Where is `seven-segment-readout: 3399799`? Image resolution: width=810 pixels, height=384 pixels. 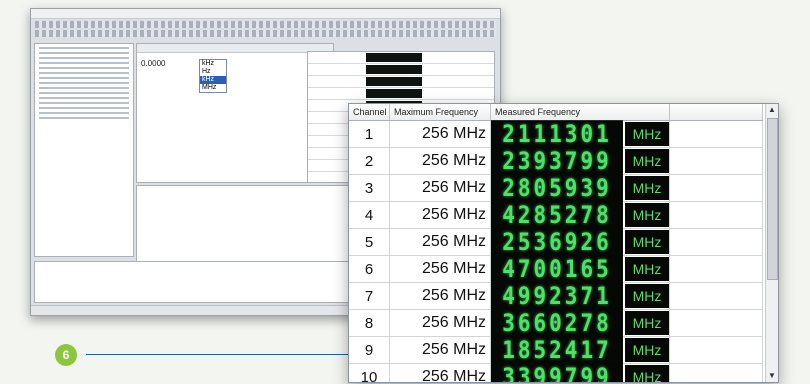
seven-segment-readout: 3399799 is located at coordinates (557, 372).